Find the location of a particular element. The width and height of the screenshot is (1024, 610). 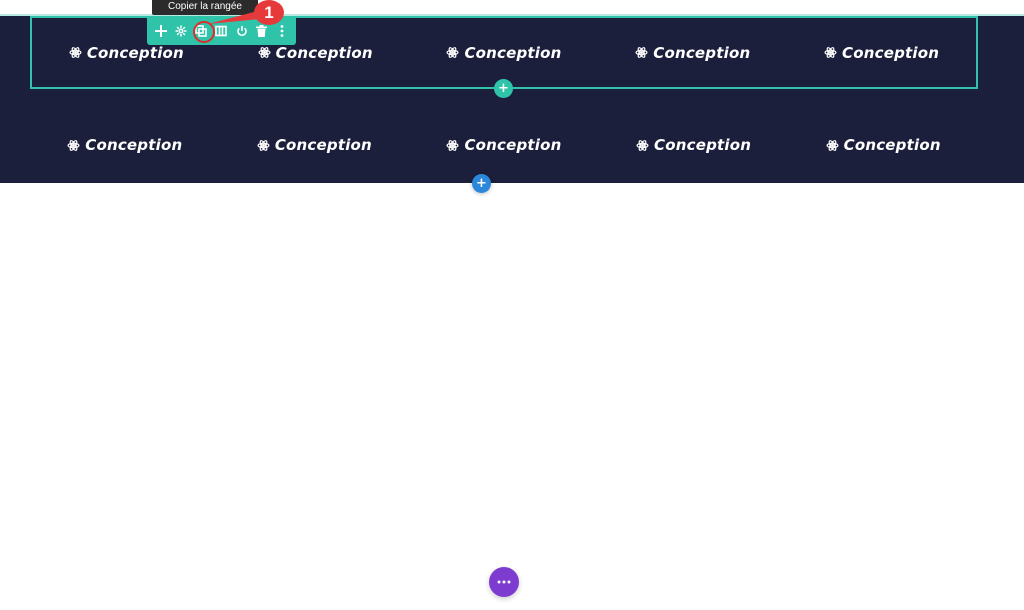

more-horizontal-icon is located at coordinates (504, 582).